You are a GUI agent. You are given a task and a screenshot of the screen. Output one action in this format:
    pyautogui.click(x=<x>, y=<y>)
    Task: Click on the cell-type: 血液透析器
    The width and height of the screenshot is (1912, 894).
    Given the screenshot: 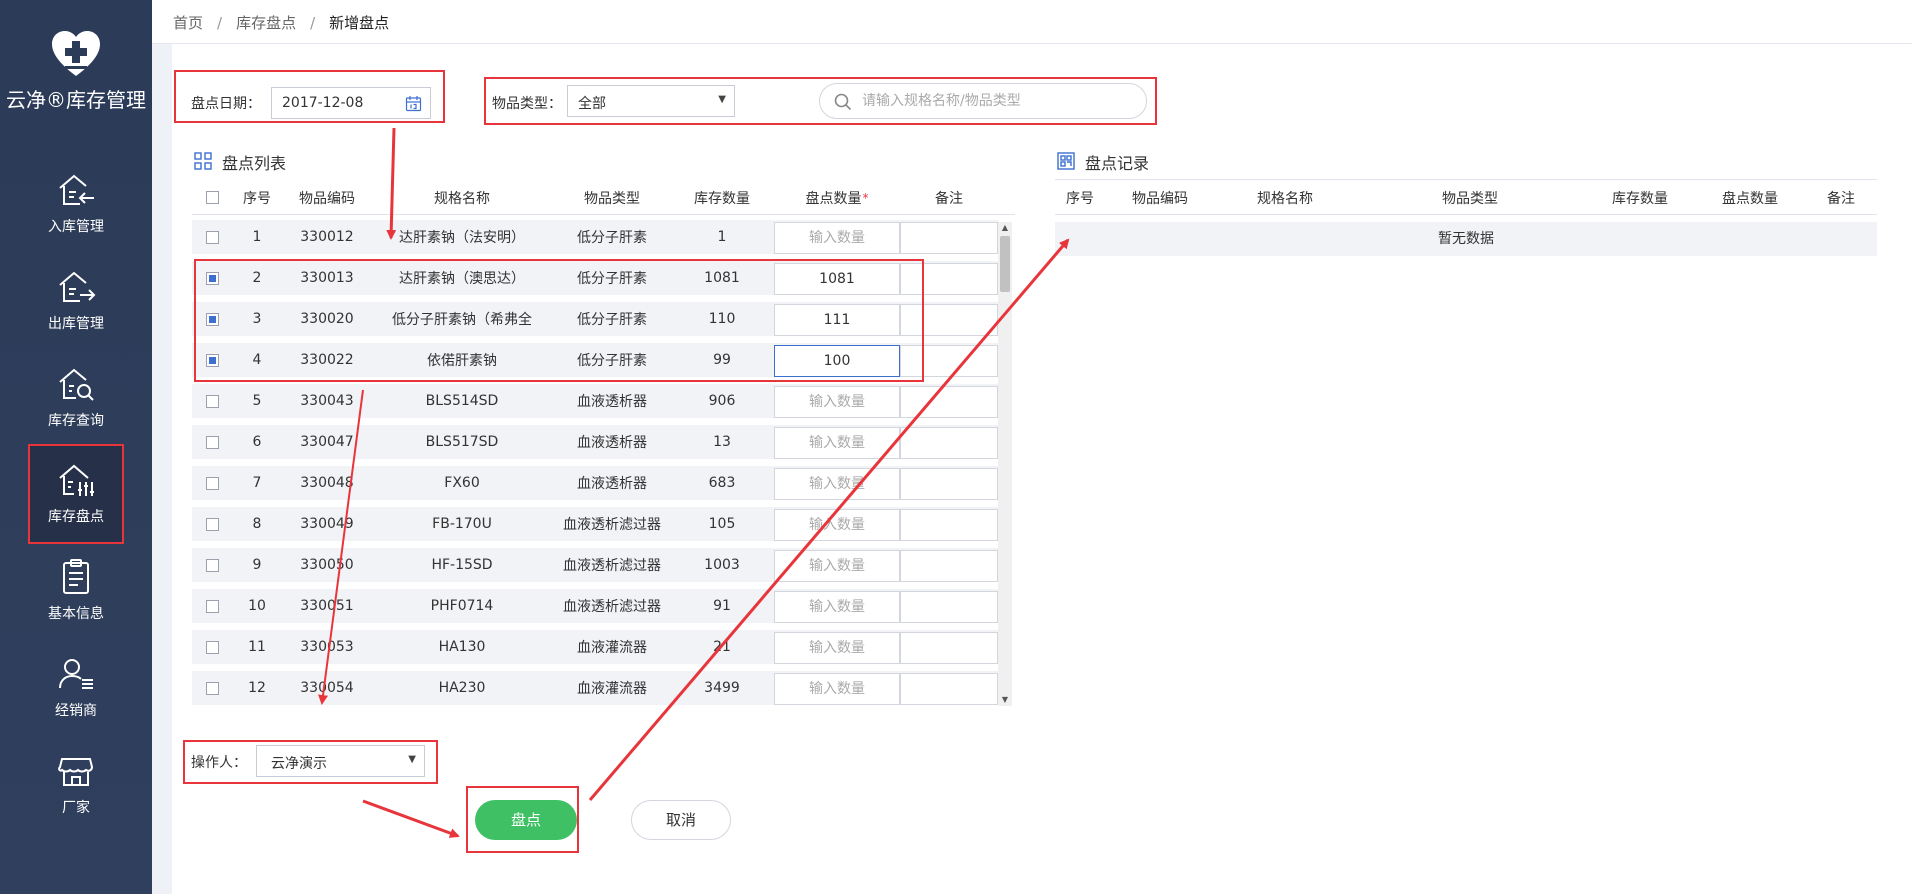 What is the action you would take?
    pyautogui.click(x=612, y=443)
    